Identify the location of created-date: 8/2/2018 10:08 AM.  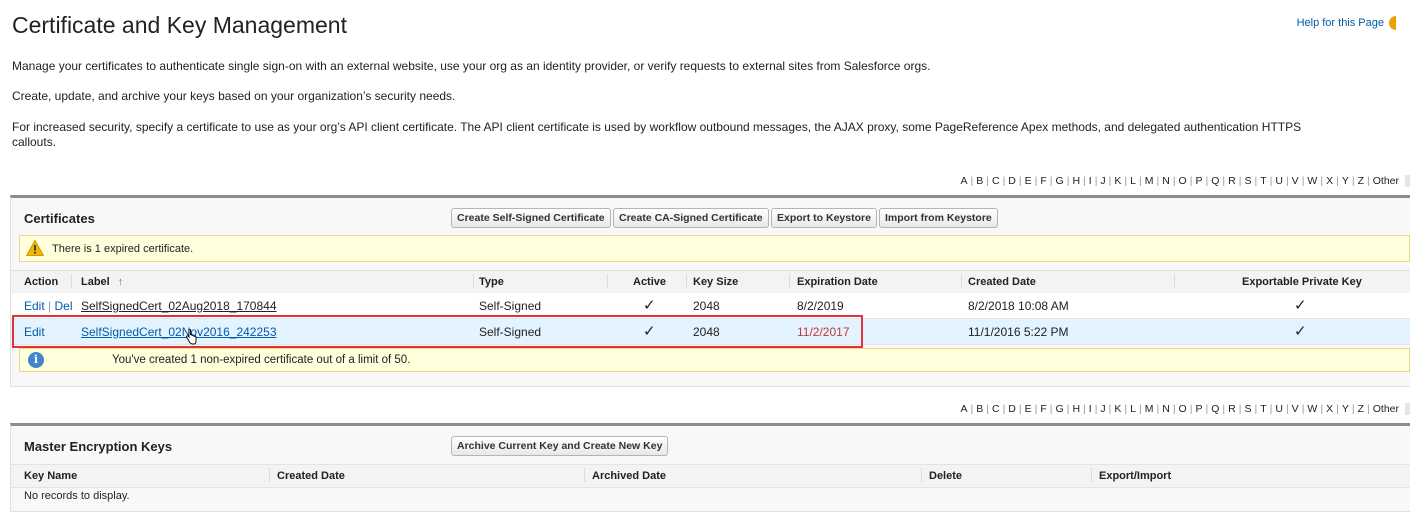
(1018, 306).